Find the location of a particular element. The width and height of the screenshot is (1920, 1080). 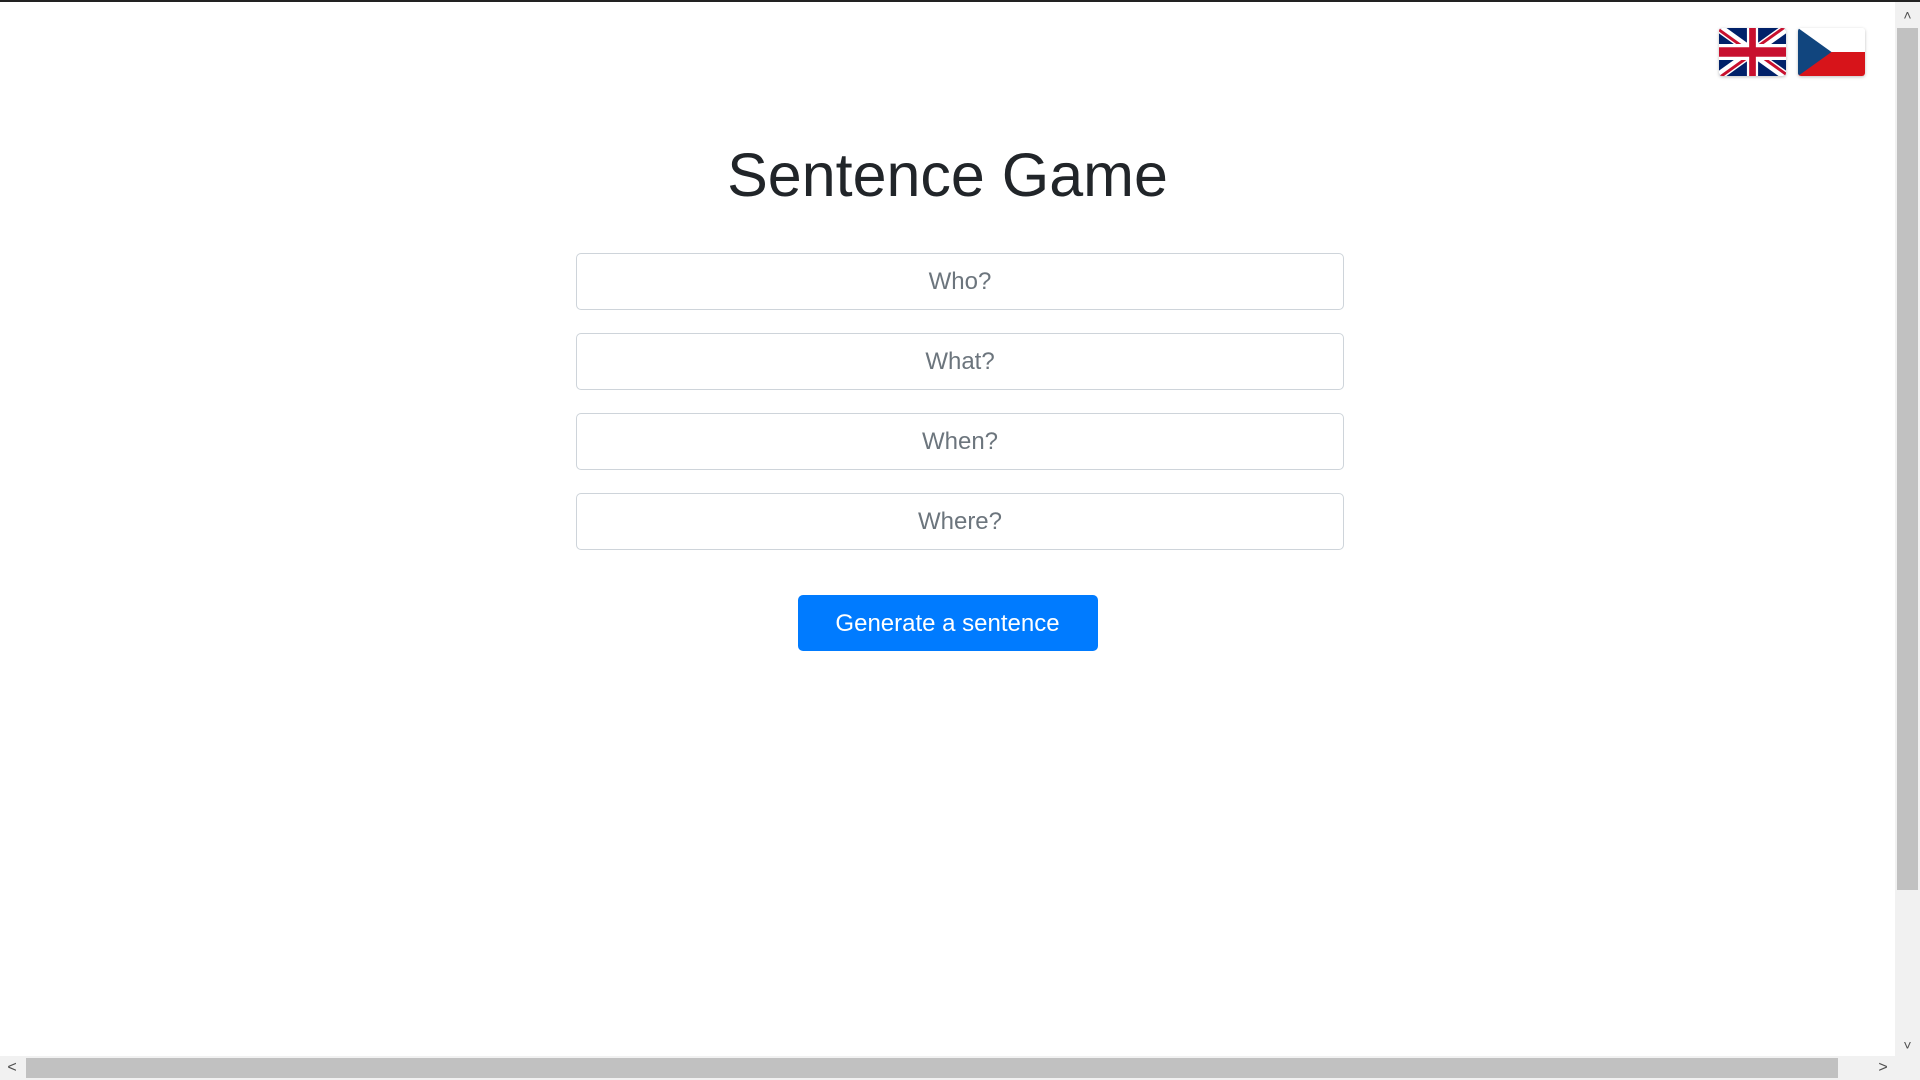

sentence-form is located at coordinates (960, 413).